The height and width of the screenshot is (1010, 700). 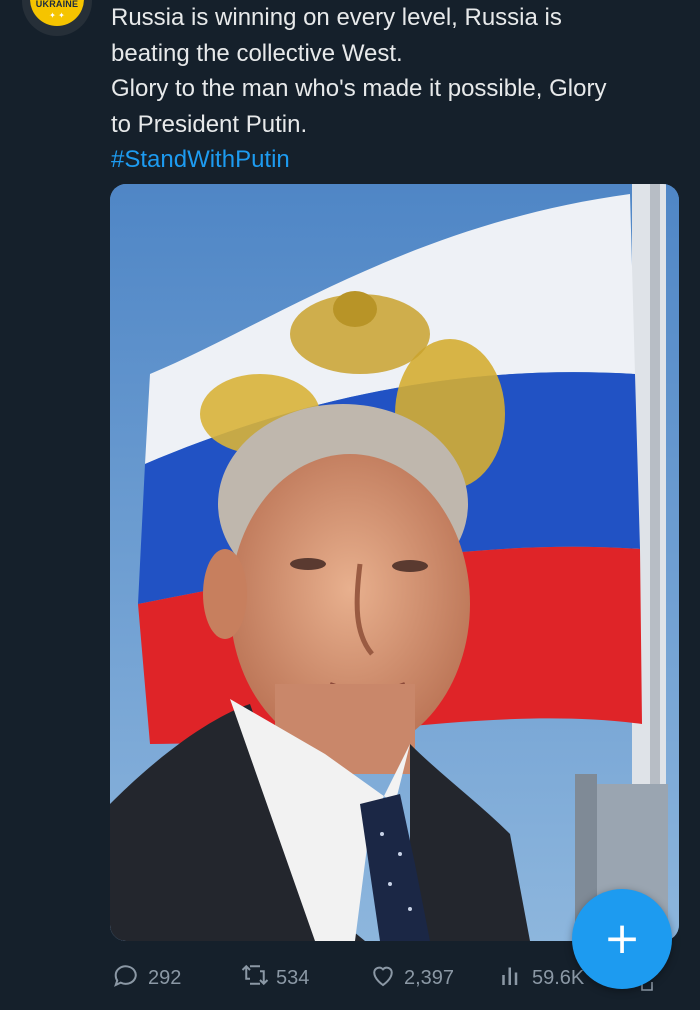 I want to click on heart-icon, so click(x=383, y=978).